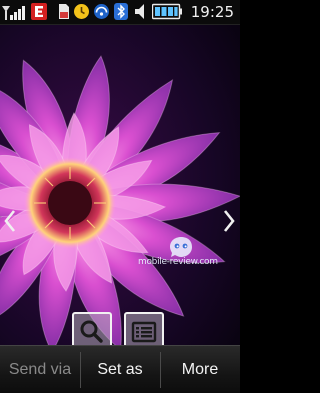  I want to click on watermark-text: mobile-review.com, so click(178, 262).